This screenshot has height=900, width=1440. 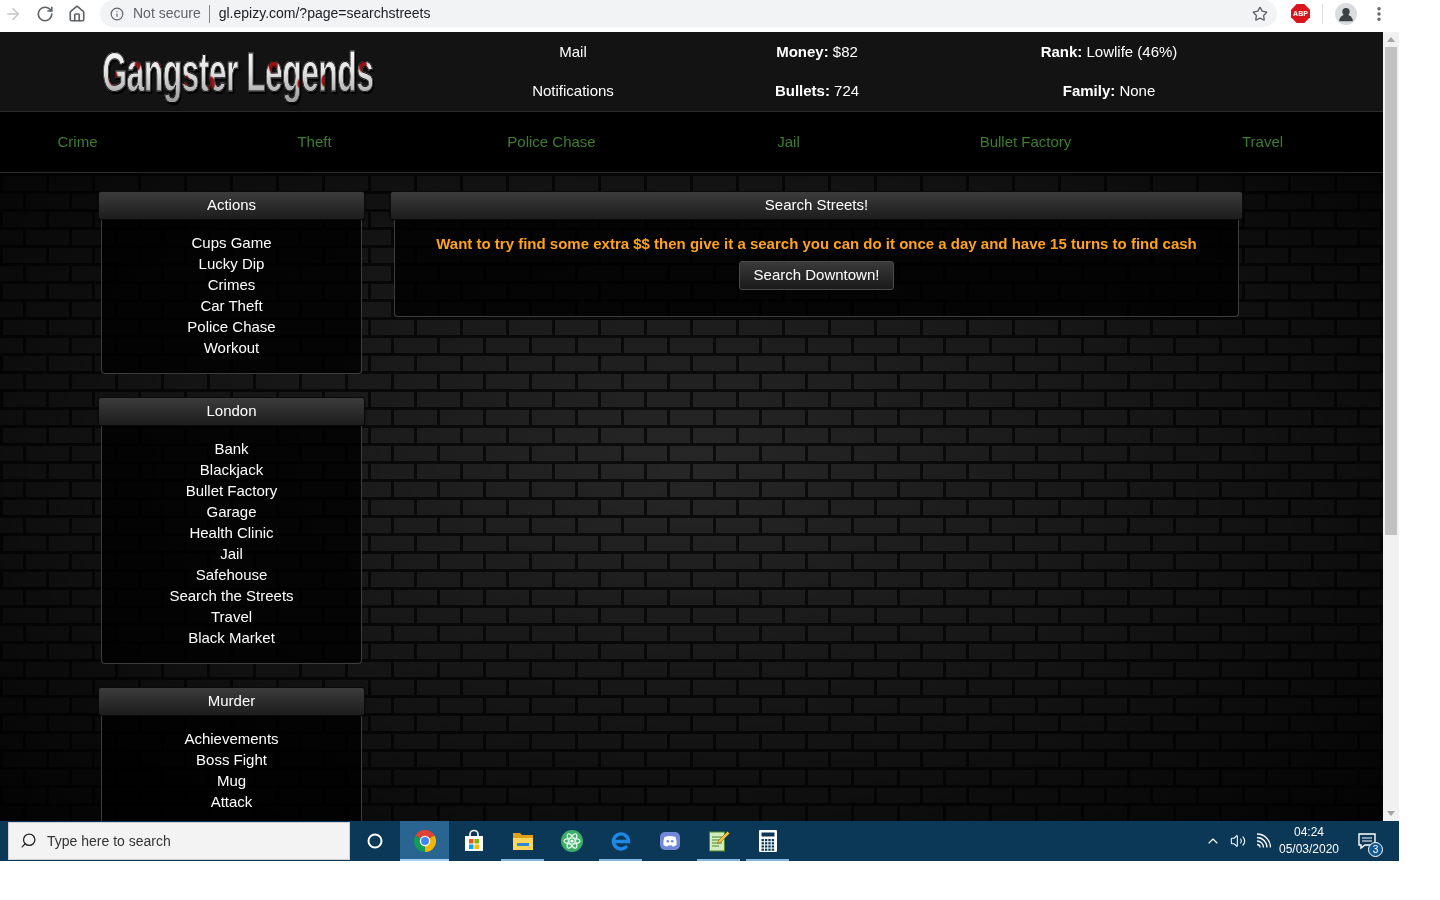 What do you see at coordinates (1375, 849) in the screenshot?
I see `notification-count-badge: 3` at bounding box center [1375, 849].